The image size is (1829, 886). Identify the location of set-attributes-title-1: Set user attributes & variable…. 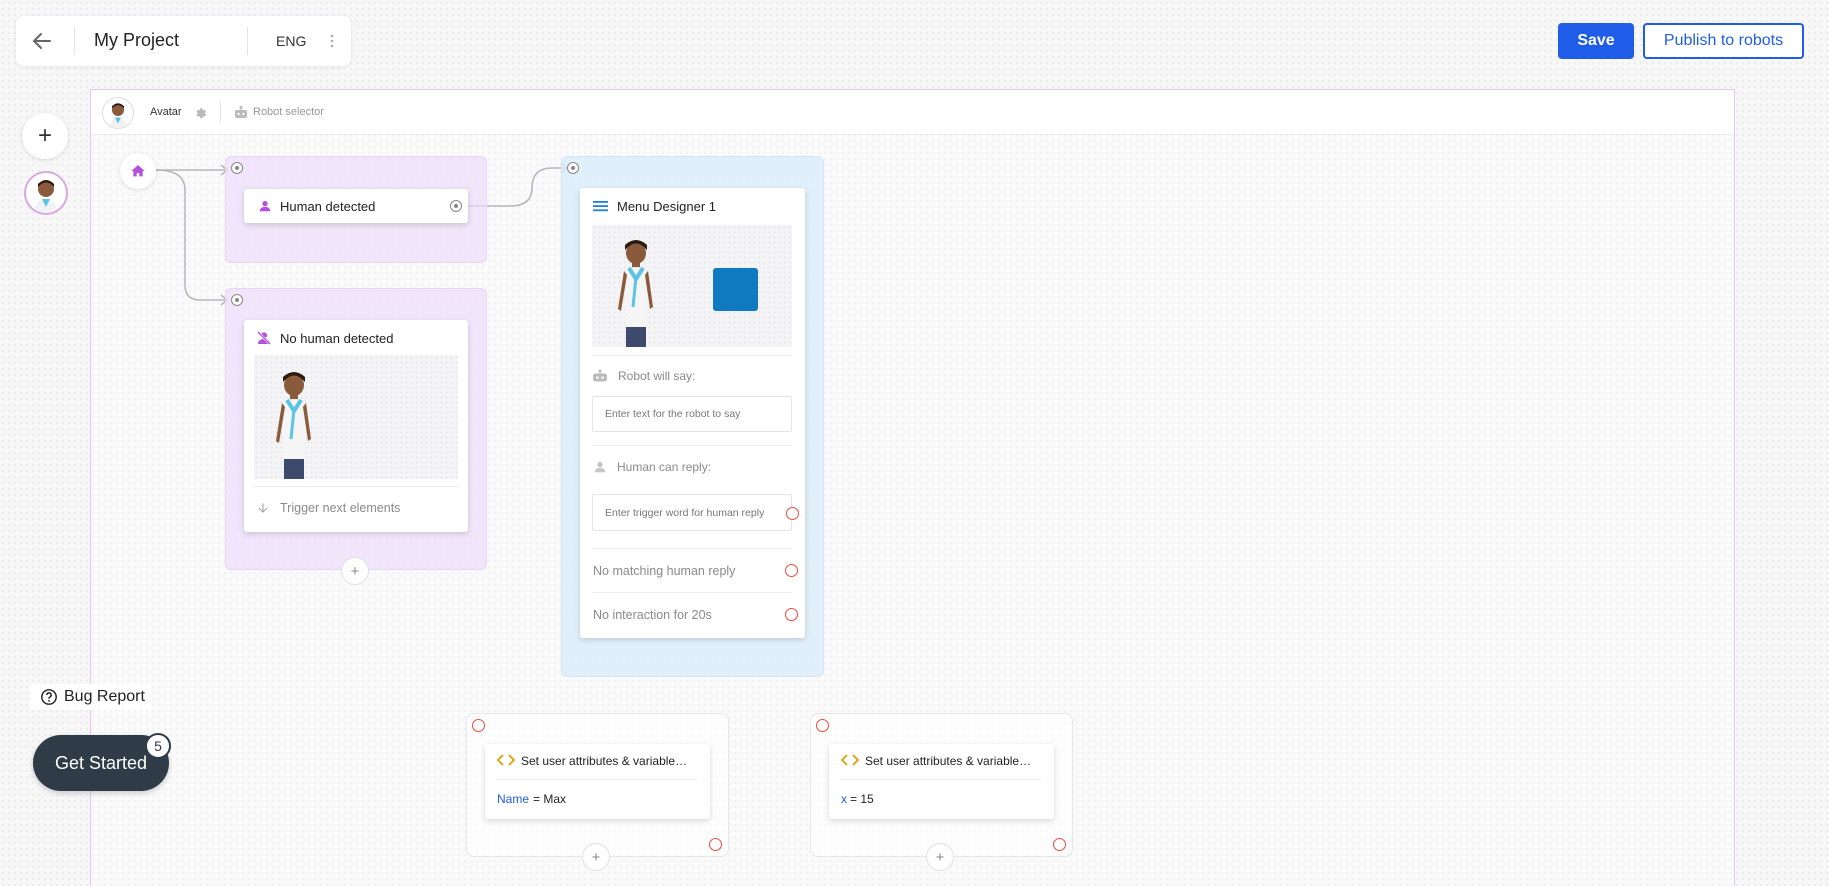
(604, 761).